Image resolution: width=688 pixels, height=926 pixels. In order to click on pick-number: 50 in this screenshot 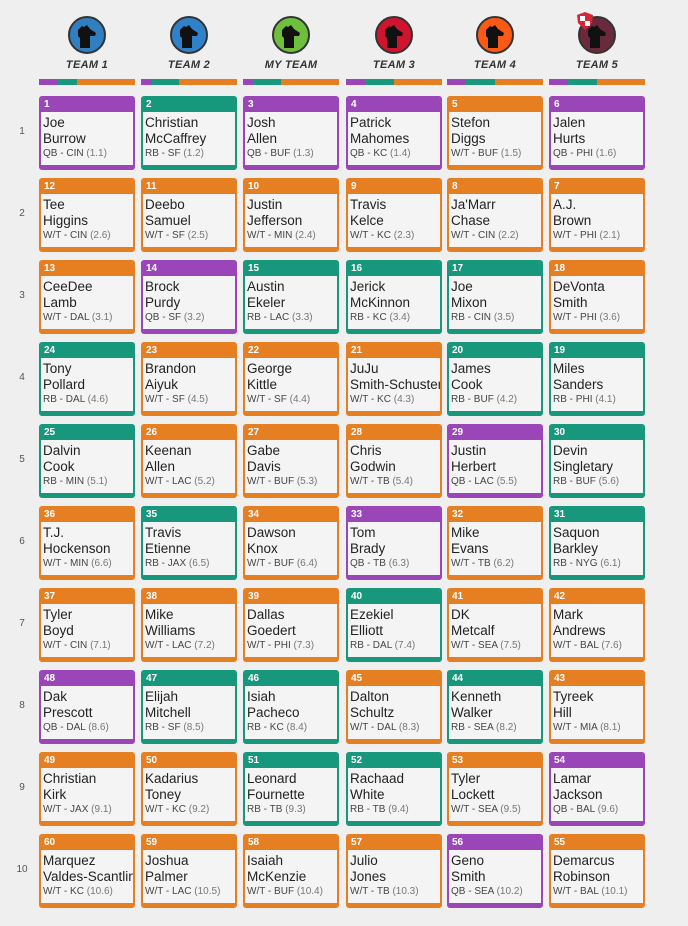, I will do `click(189, 761)`.